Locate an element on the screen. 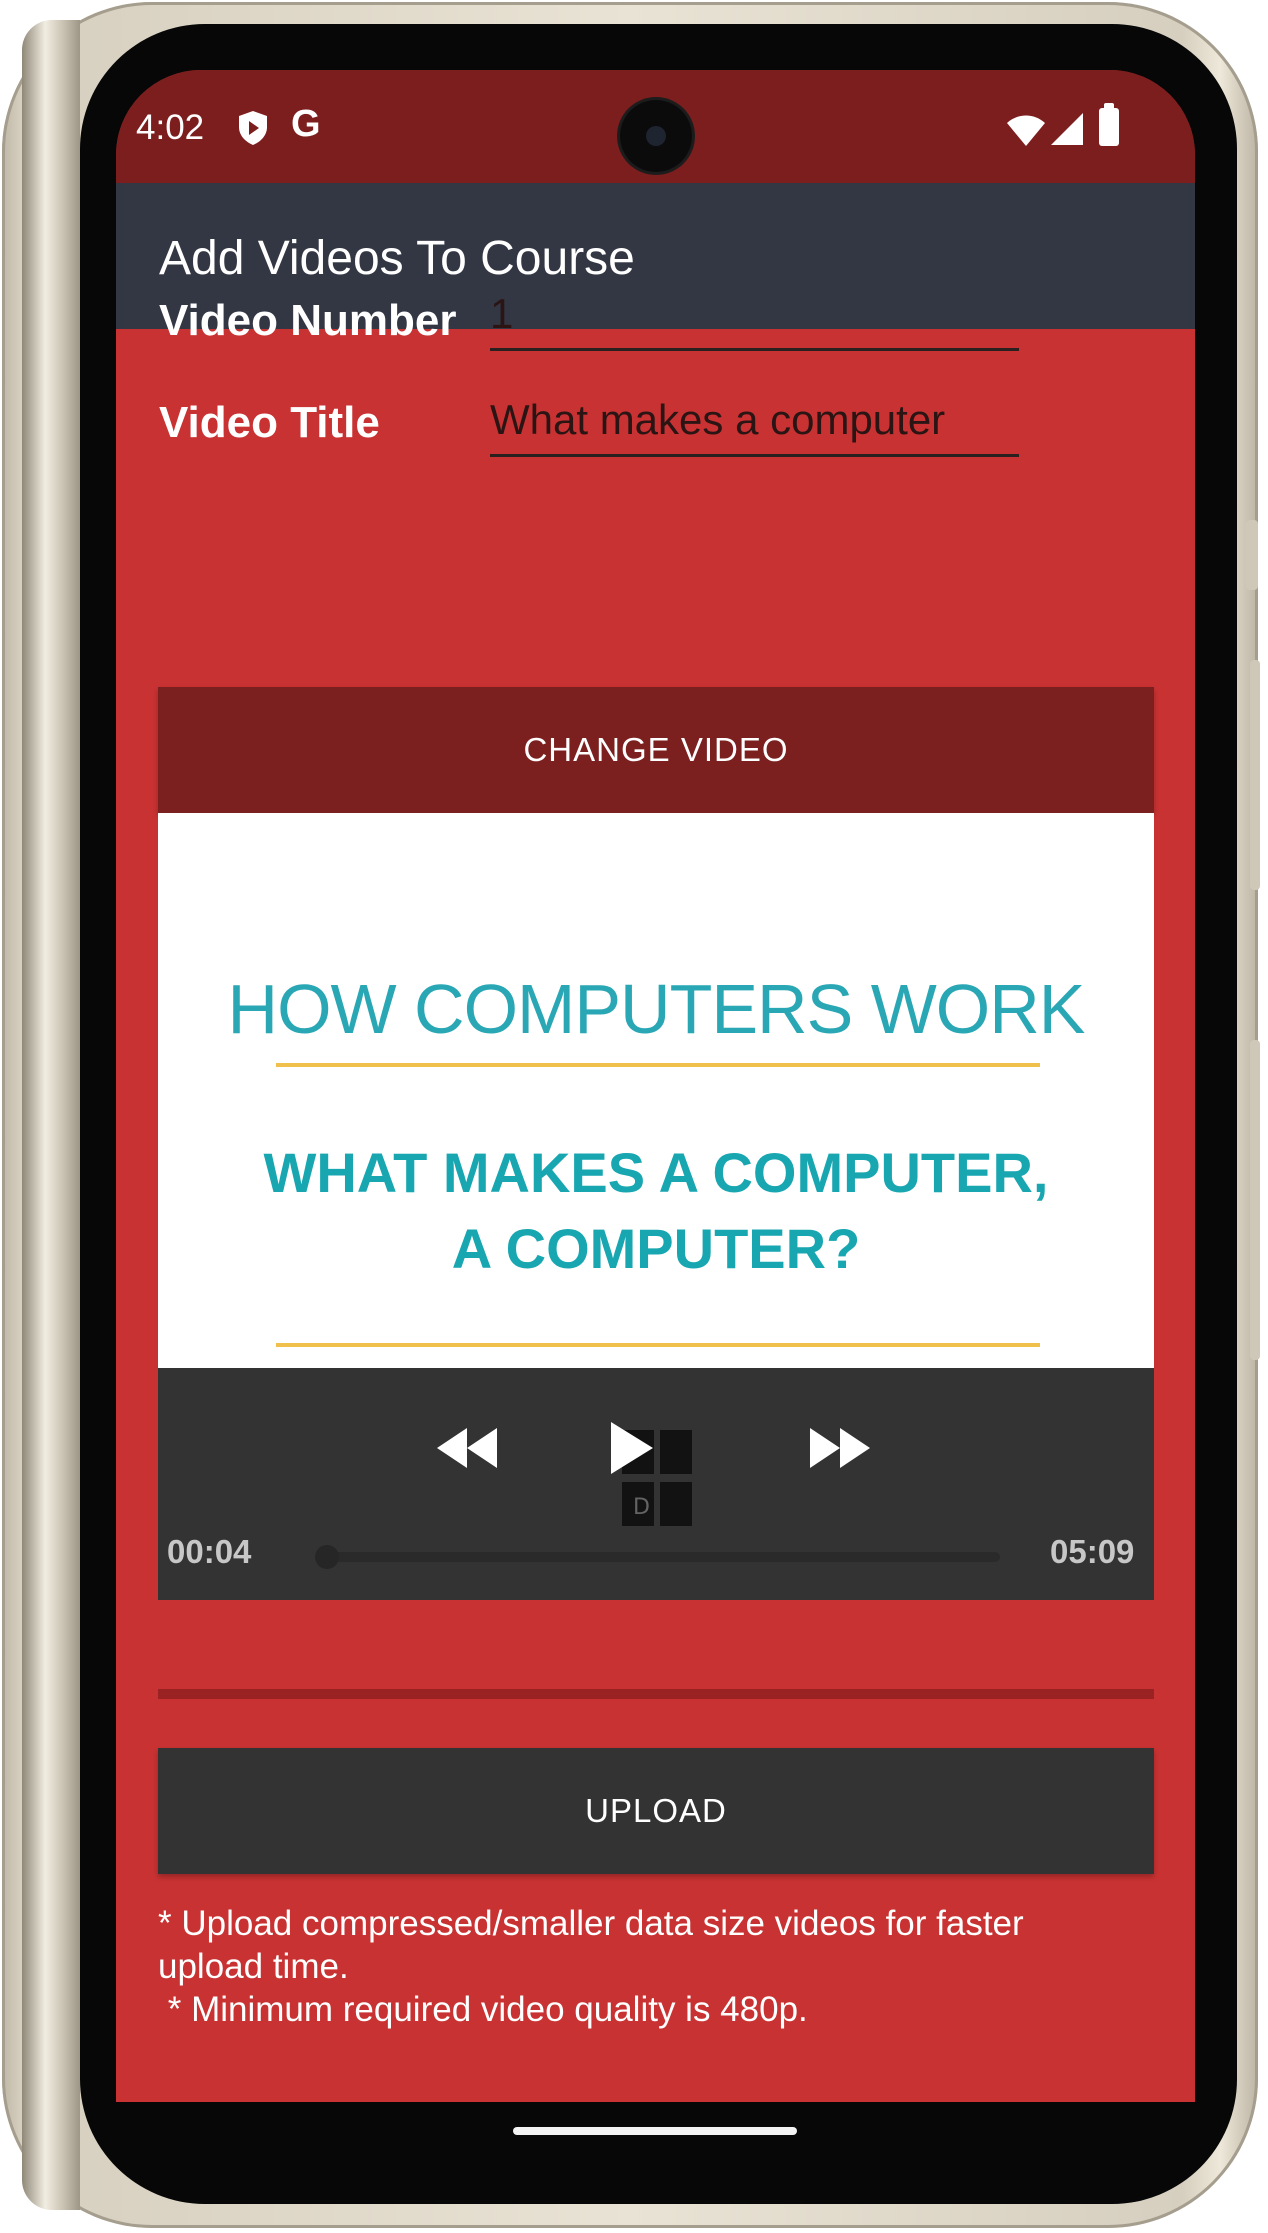 The width and height of the screenshot is (1268, 2233). signal-icon is located at coordinates (1067, 129).